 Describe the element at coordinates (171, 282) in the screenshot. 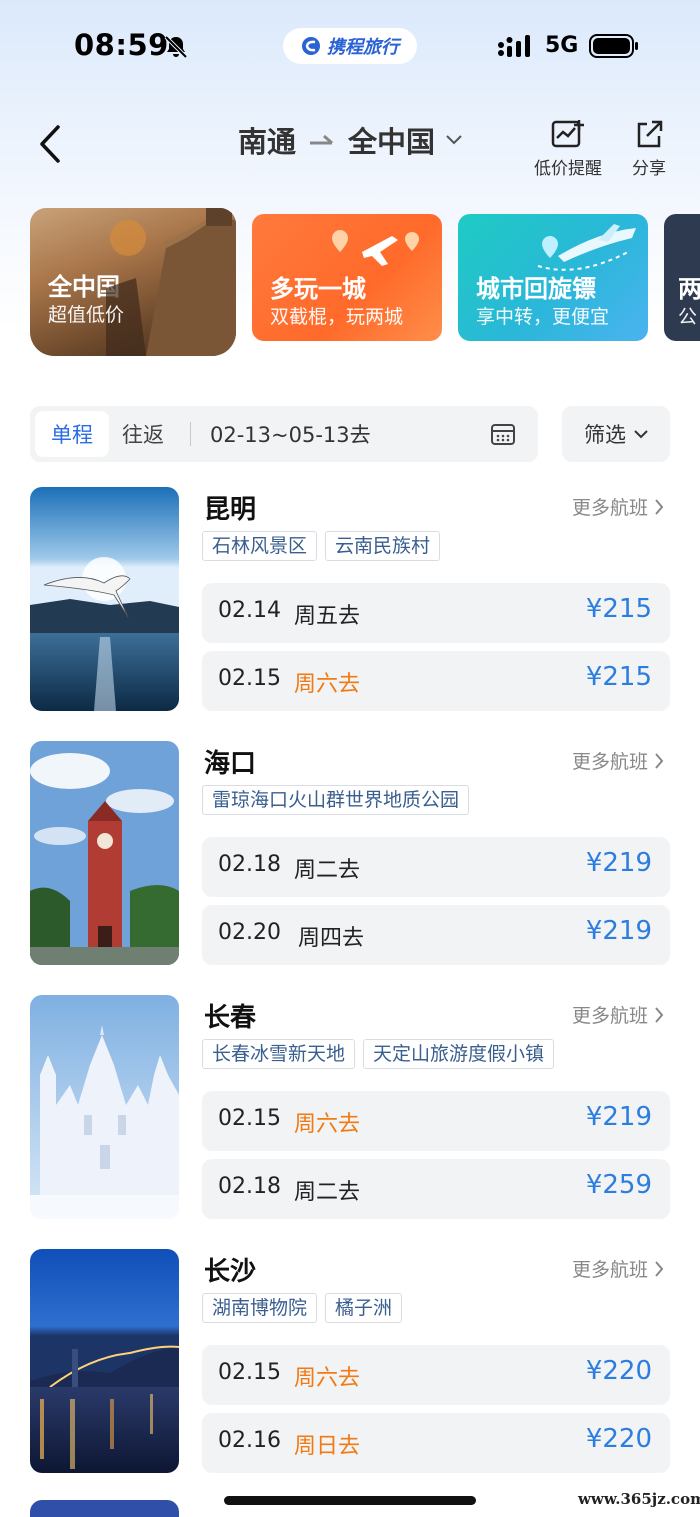

I see `great-wall-image` at that location.